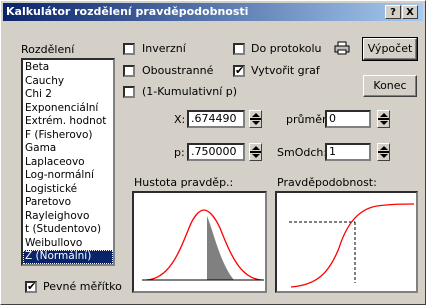 The width and height of the screenshot is (426, 305). I want to click on list-item: Laplaceovo, so click(68, 163).